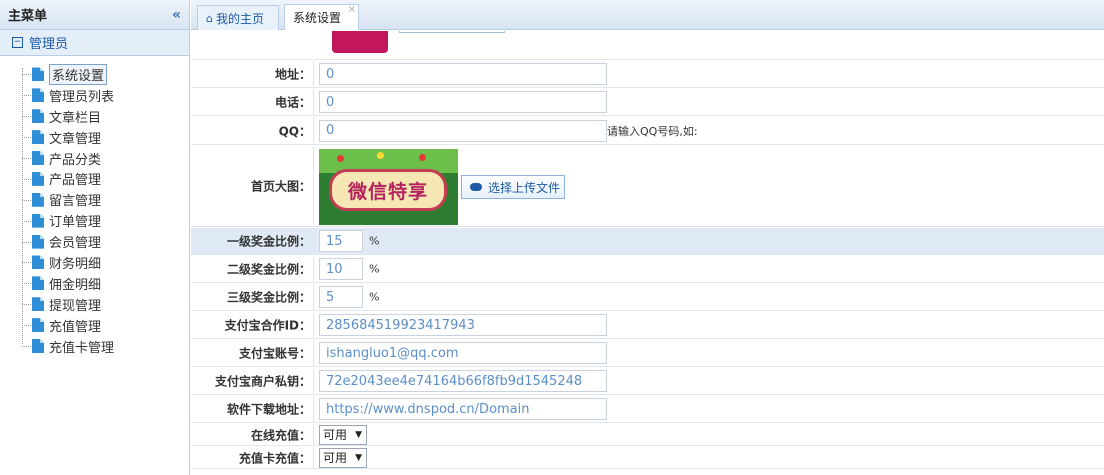 Image resolution: width=1104 pixels, height=475 pixels. What do you see at coordinates (341, 269) in the screenshot?
I see `level2-bonus-input` at bounding box center [341, 269].